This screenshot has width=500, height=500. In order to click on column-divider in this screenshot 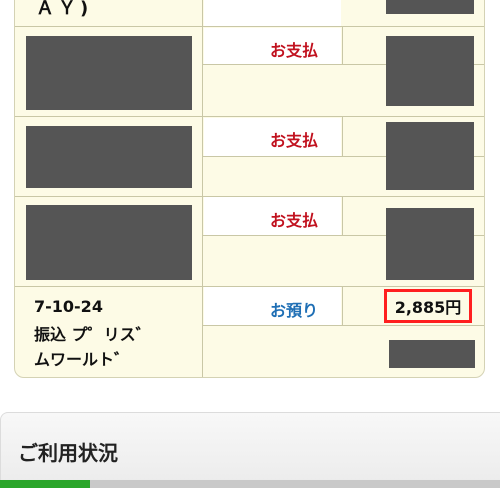, I will do `click(202, 188)`.